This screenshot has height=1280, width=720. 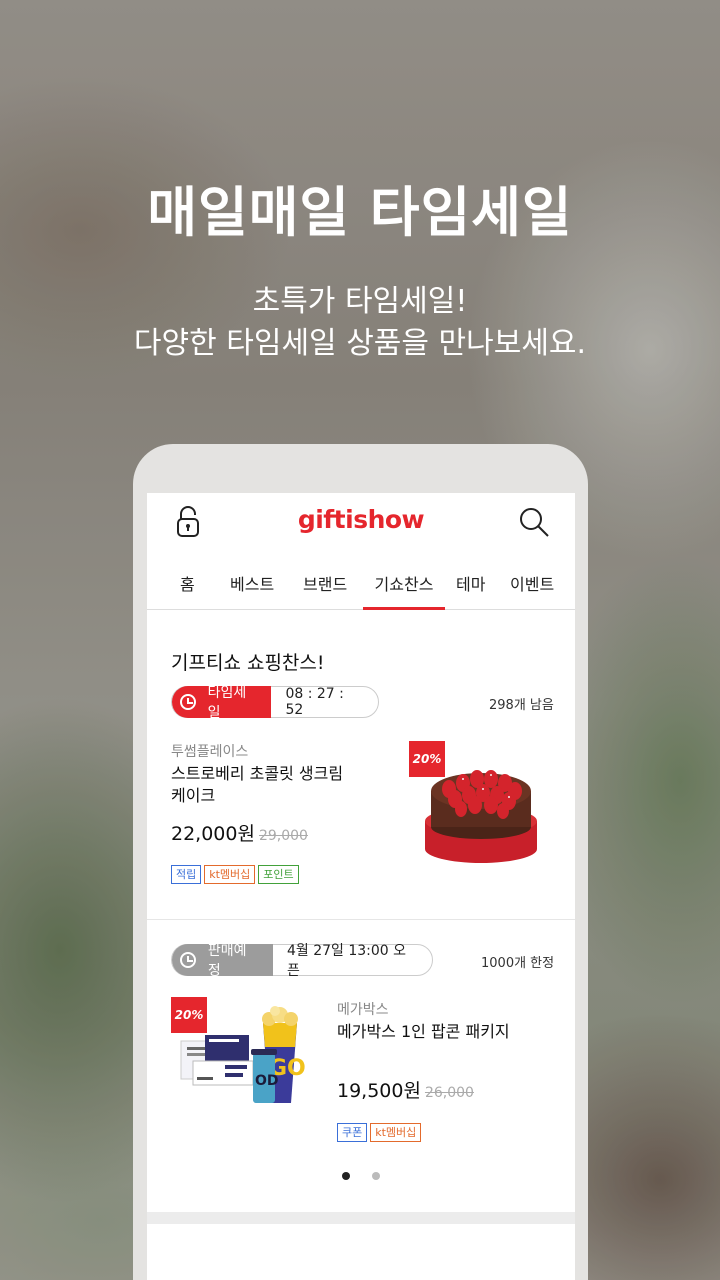 I want to click on product-price: 19,500원 26,000, so click(x=405, y=1089).